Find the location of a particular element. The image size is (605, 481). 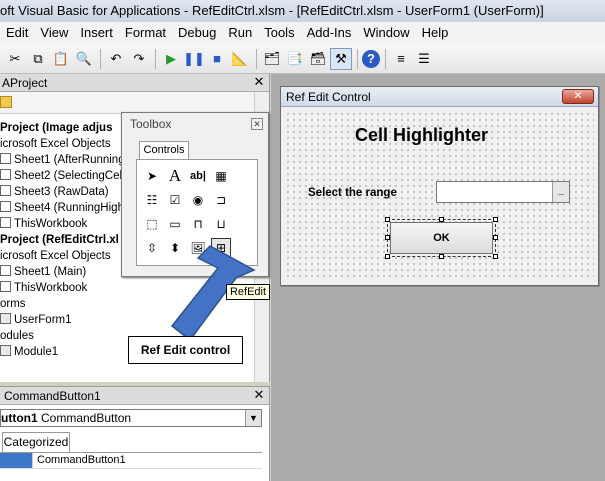

menu-tools: Tools is located at coordinates (279, 33).